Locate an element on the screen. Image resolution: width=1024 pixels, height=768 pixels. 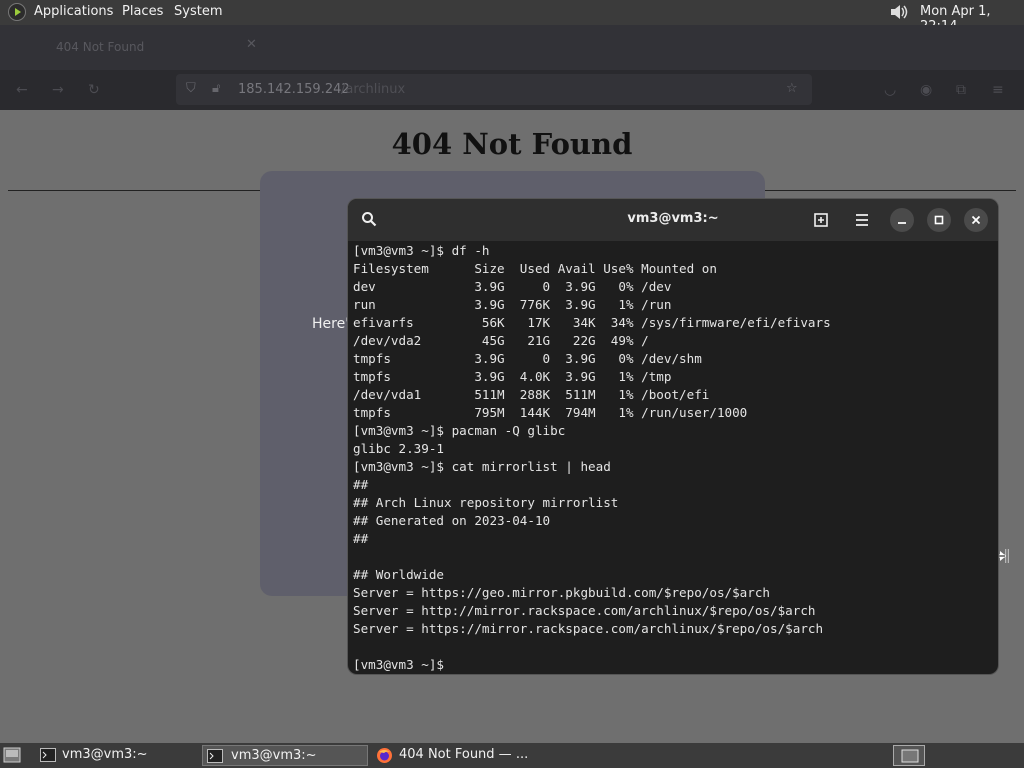
pocket-icon: ◡ is located at coordinates (890, 90).